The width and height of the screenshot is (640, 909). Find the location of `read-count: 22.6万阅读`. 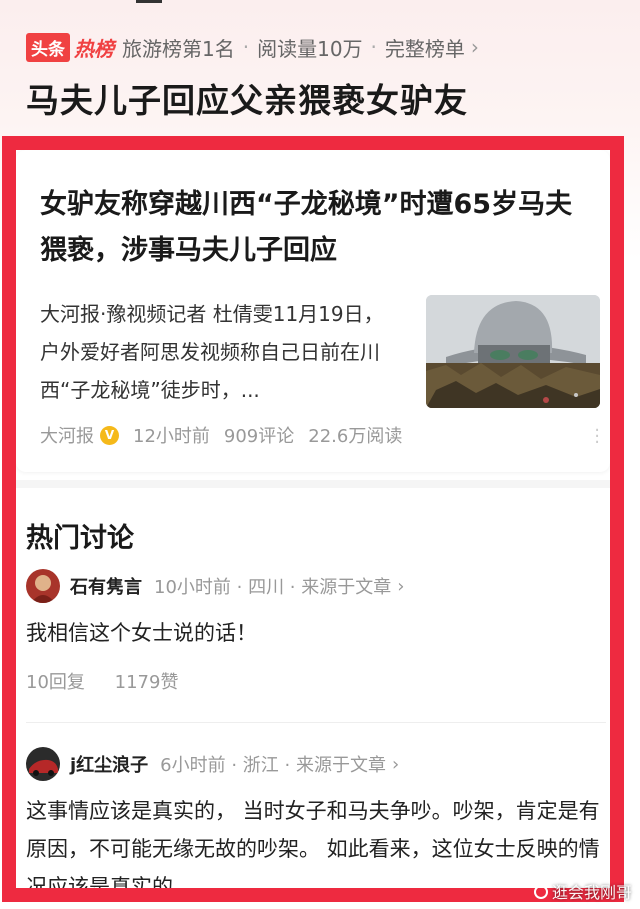

read-count: 22.6万阅读 is located at coordinates (355, 436).